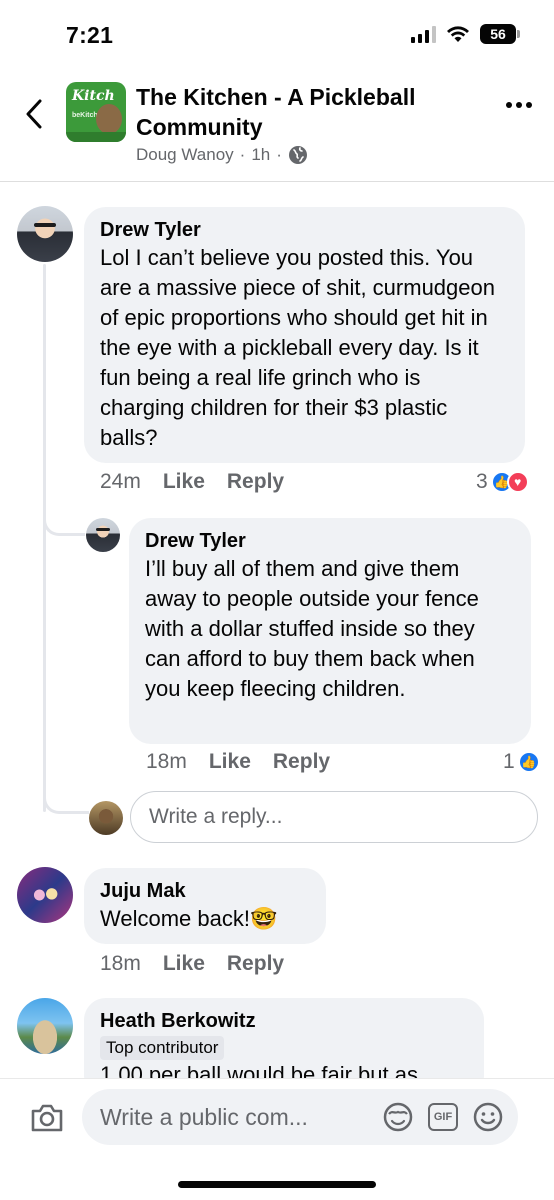  Describe the element at coordinates (482, 481) in the screenshot. I see `reaction-count: 3` at that location.